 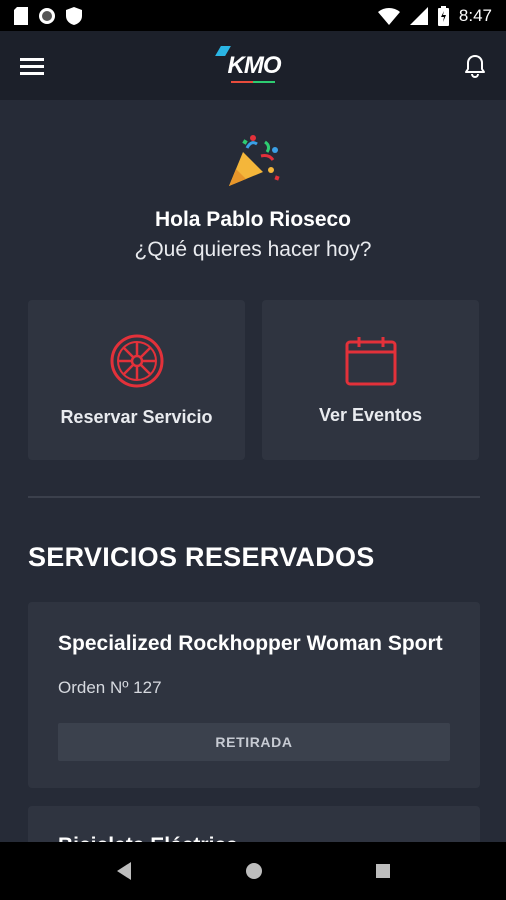 What do you see at coordinates (124, 871) in the screenshot?
I see `back-icon` at bounding box center [124, 871].